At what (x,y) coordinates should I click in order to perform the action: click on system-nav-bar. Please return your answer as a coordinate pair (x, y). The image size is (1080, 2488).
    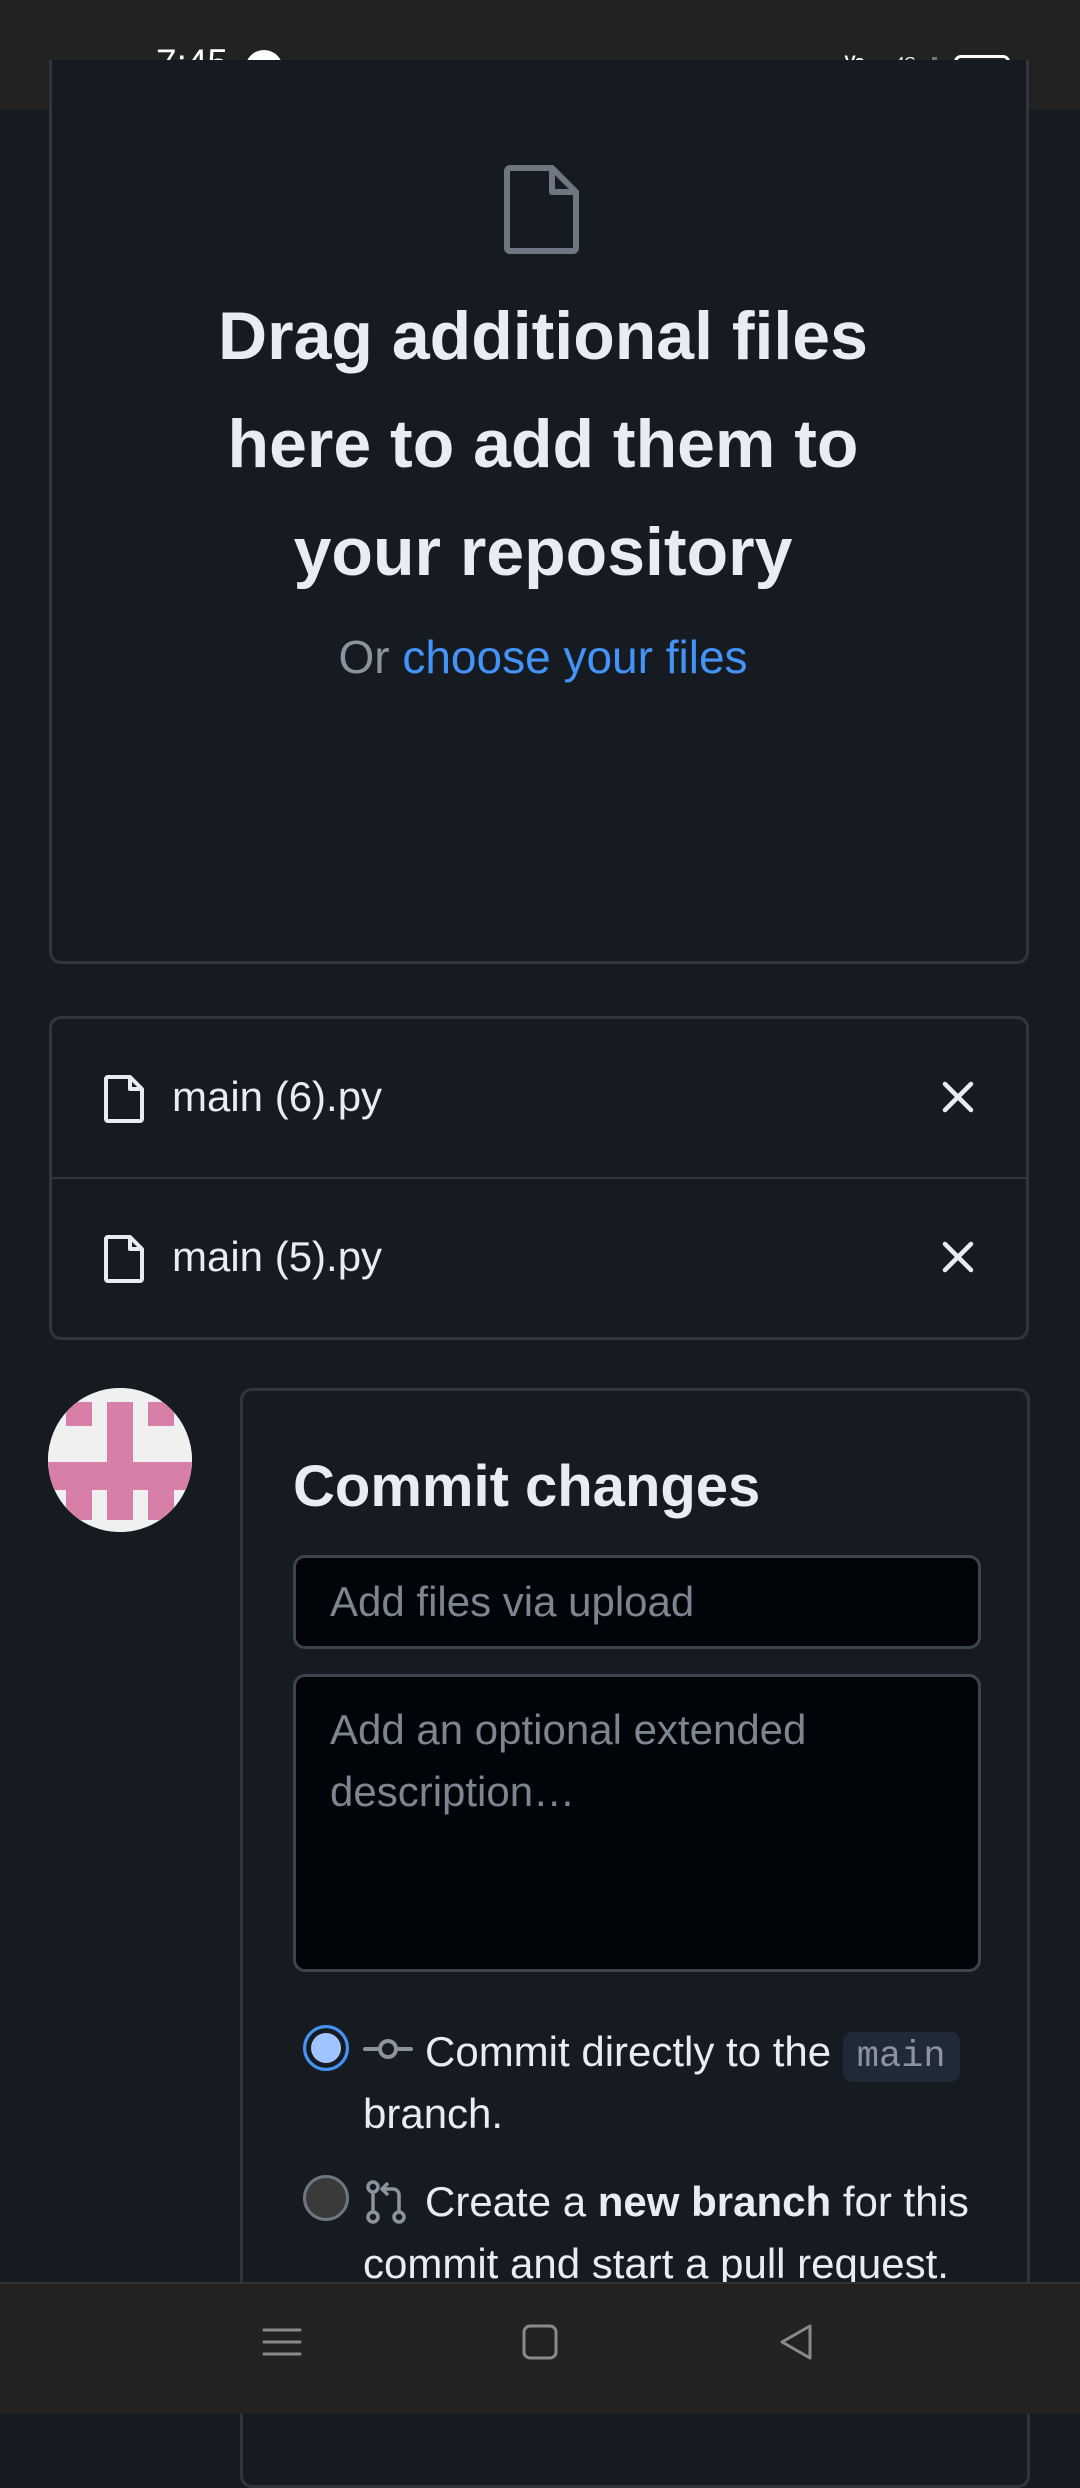
    Looking at the image, I should click on (540, 2348).